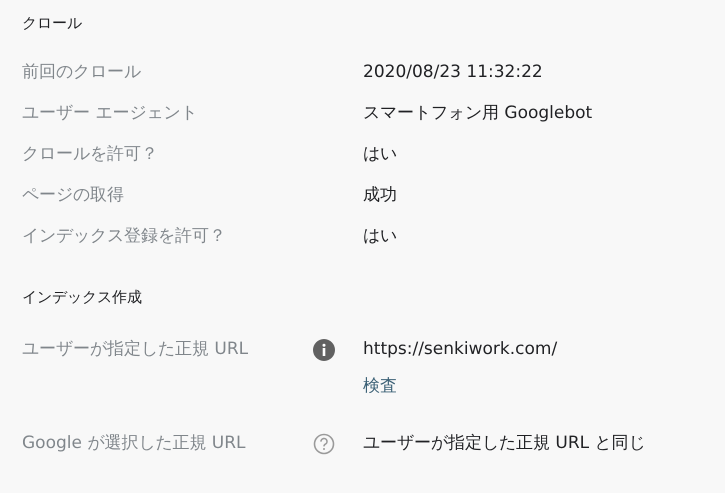 The width and height of the screenshot is (725, 493). I want to click on field-label: 前回のクロール, so click(82, 72).